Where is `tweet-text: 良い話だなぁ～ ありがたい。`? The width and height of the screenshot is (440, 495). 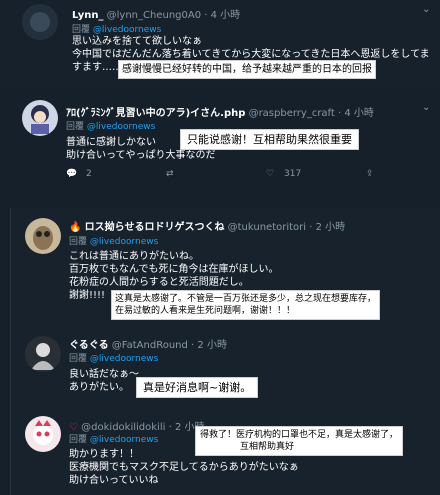
tweet-text: 良い話だなぁ～ ありがたい。 is located at coordinates (104, 381).